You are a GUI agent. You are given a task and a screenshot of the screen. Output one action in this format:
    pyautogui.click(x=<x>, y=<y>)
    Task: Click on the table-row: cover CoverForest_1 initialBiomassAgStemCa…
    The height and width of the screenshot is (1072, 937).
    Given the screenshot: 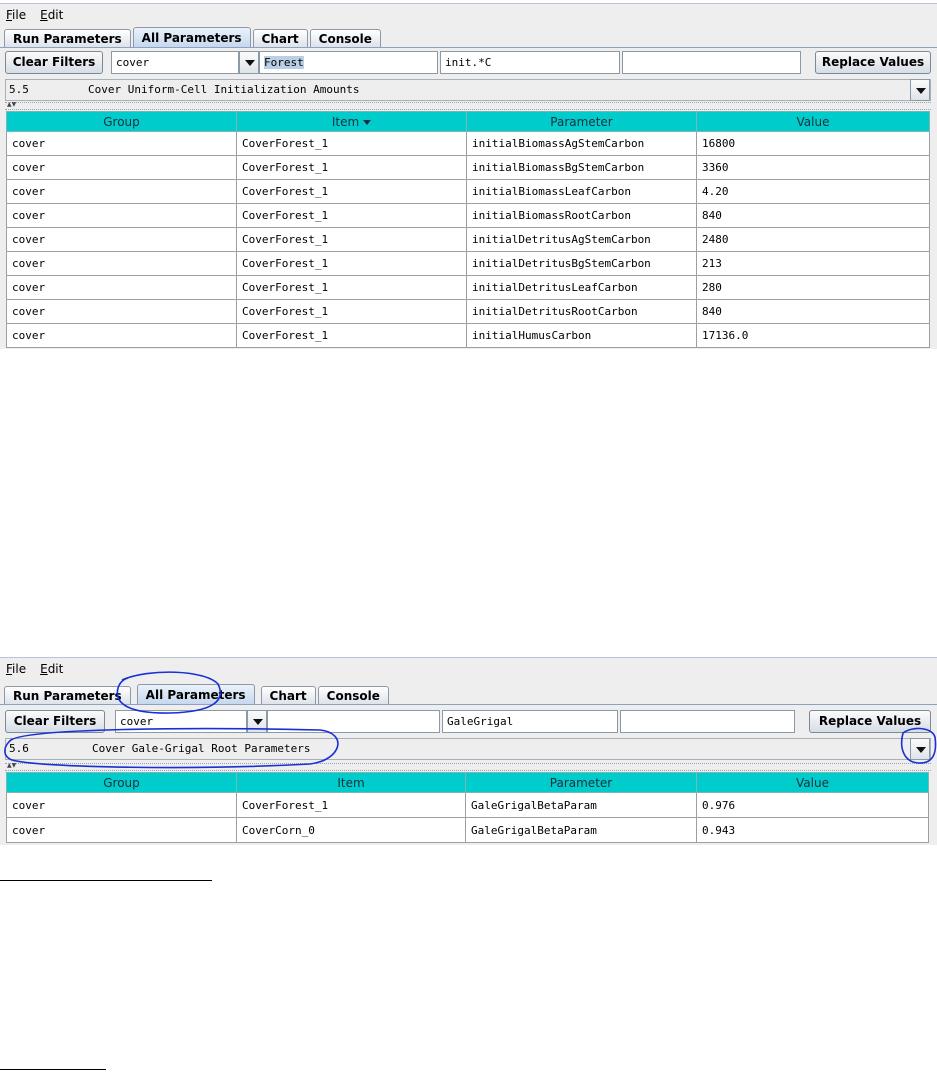 What is the action you would take?
    pyautogui.click(x=468, y=143)
    